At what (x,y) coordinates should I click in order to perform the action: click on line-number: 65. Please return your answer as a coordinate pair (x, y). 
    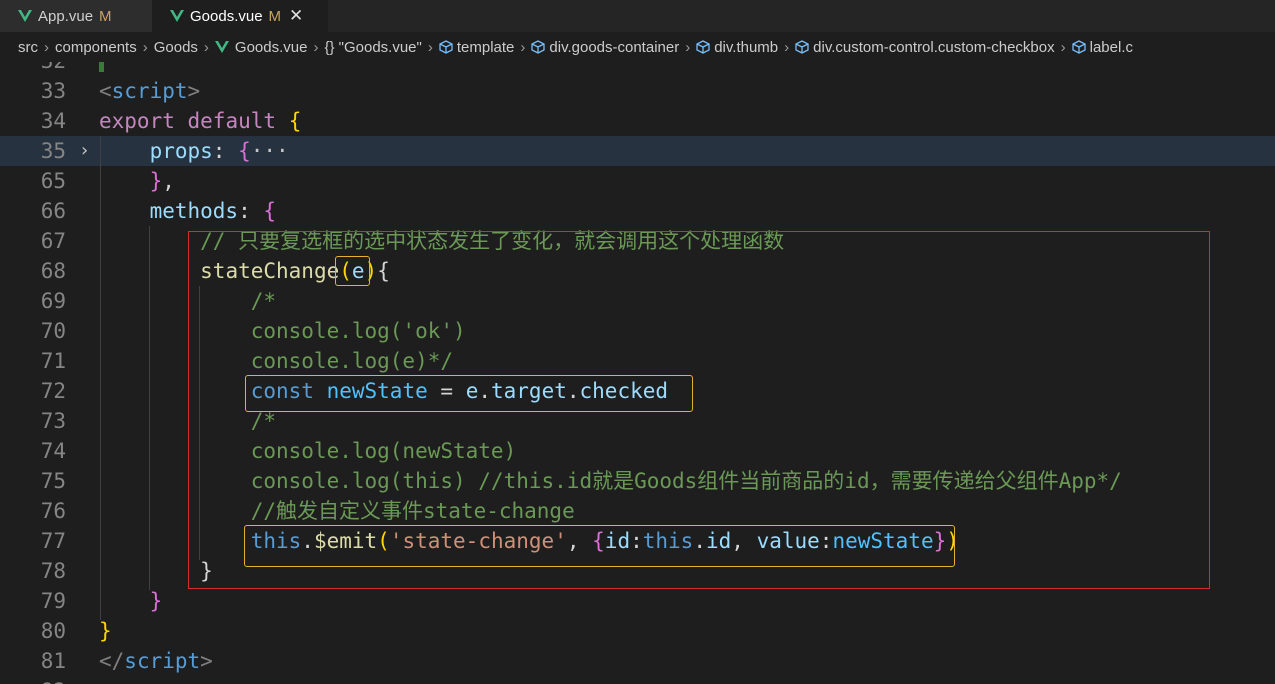
    Looking at the image, I should click on (53, 181).